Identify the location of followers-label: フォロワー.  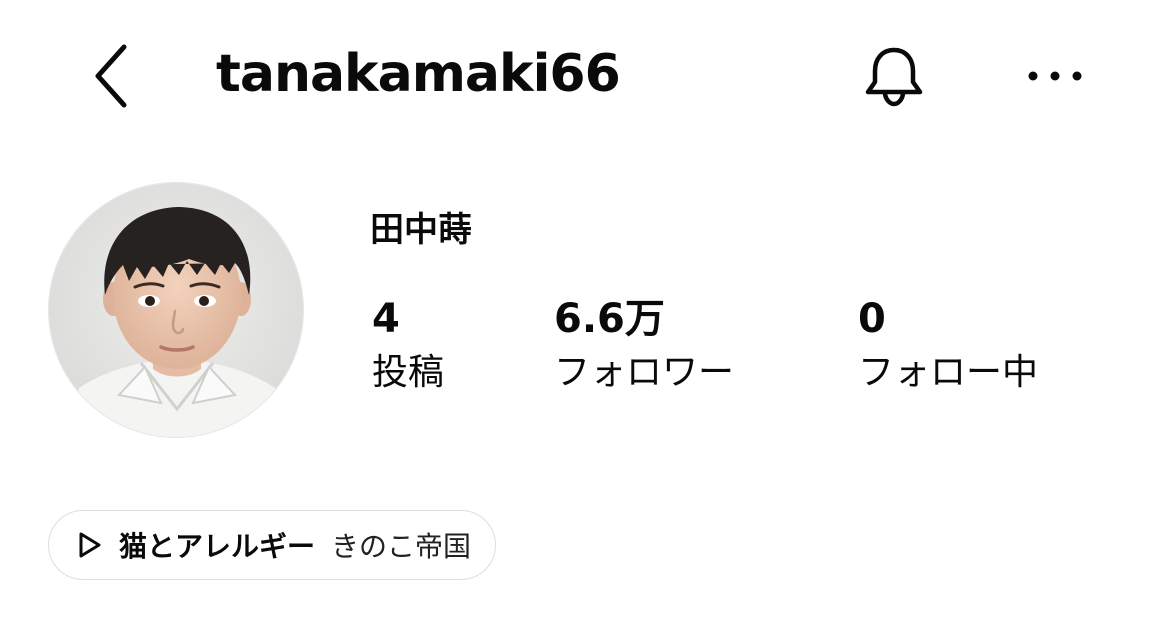
(644, 372).